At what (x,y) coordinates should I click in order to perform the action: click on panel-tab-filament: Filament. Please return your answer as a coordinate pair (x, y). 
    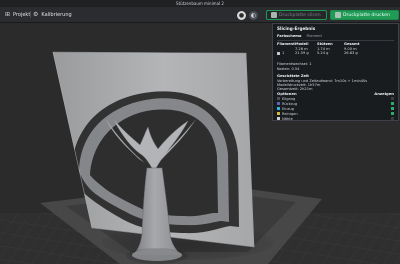
    Looking at the image, I should click on (313, 36).